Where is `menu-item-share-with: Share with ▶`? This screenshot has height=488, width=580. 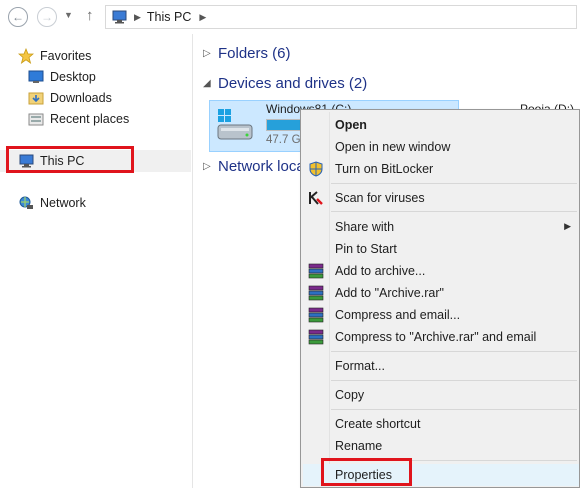
menu-item-share-with: Share with ▶ is located at coordinates (441, 227).